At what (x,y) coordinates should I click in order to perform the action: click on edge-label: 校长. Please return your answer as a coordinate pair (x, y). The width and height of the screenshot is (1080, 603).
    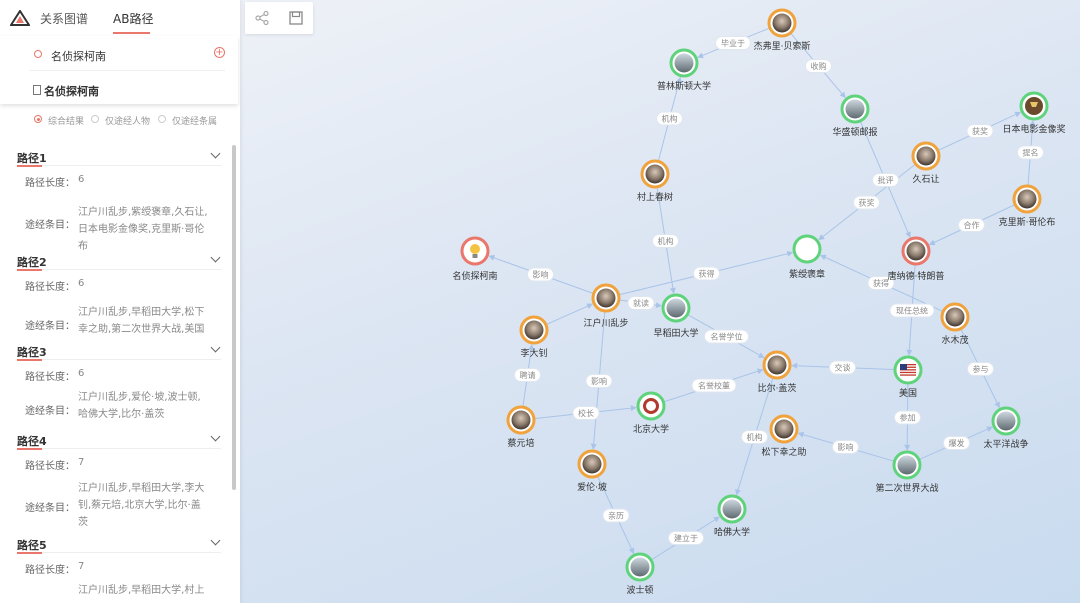
    Looking at the image, I should click on (586, 413).